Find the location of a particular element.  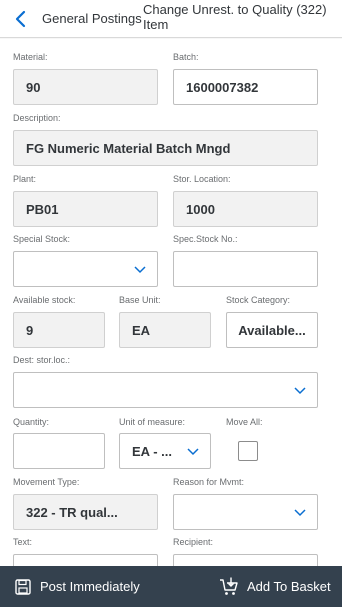

available-stock-value: 9 is located at coordinates (30, 330).